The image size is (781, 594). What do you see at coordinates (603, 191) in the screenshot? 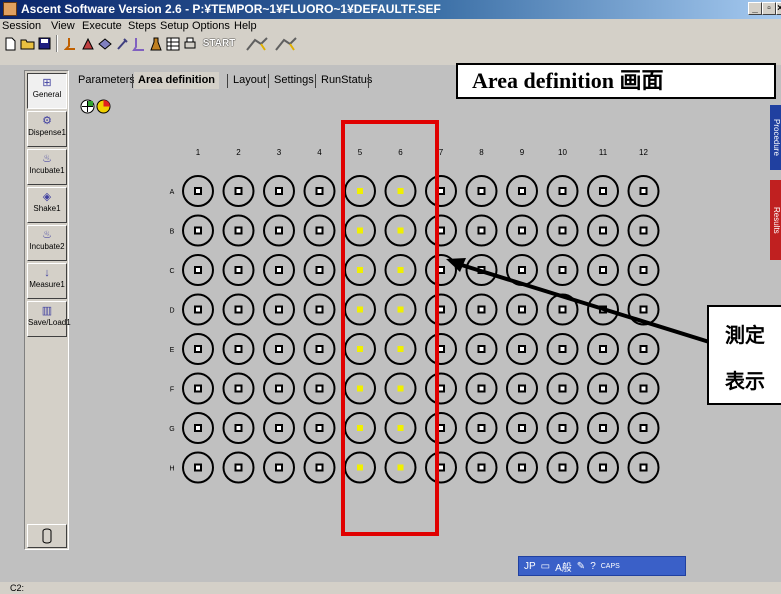
I see `well-A11` at bounding box center [603, 191].